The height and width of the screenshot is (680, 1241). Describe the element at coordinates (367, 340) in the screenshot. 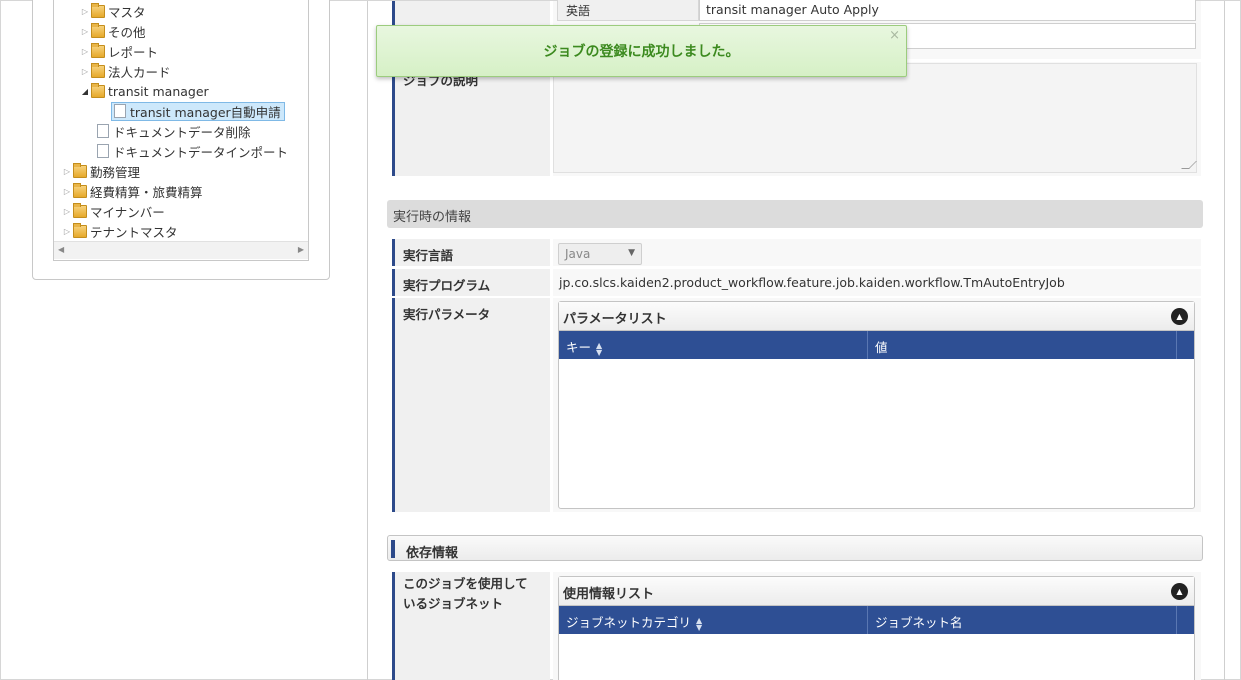

I see `content-border-left` at that location.